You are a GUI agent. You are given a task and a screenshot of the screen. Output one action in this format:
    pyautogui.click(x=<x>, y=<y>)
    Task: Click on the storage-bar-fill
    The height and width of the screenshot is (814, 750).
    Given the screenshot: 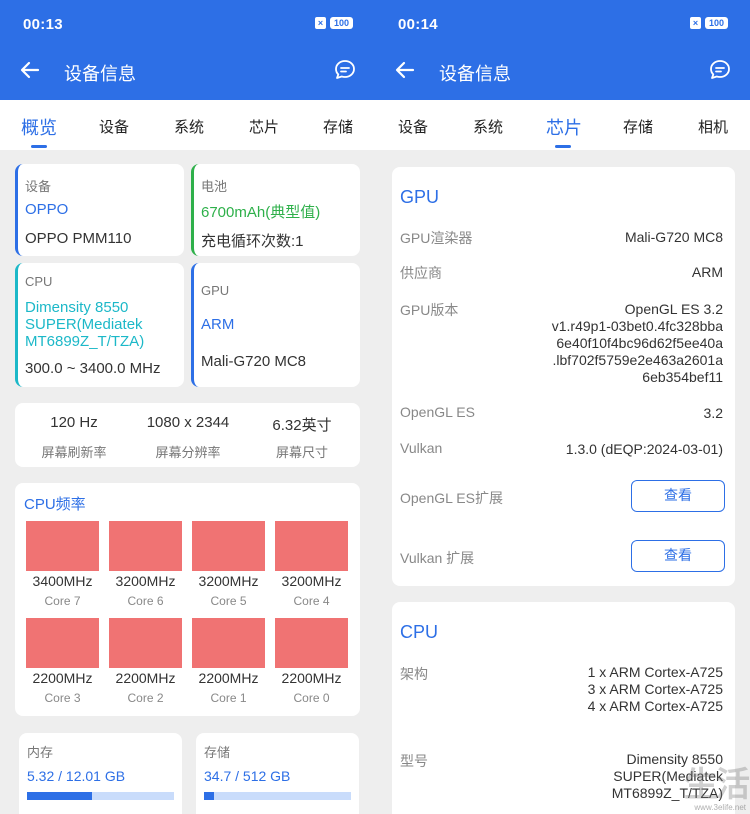 What is the action you would take?
    pyautogui.click(x=209, y=796)
    